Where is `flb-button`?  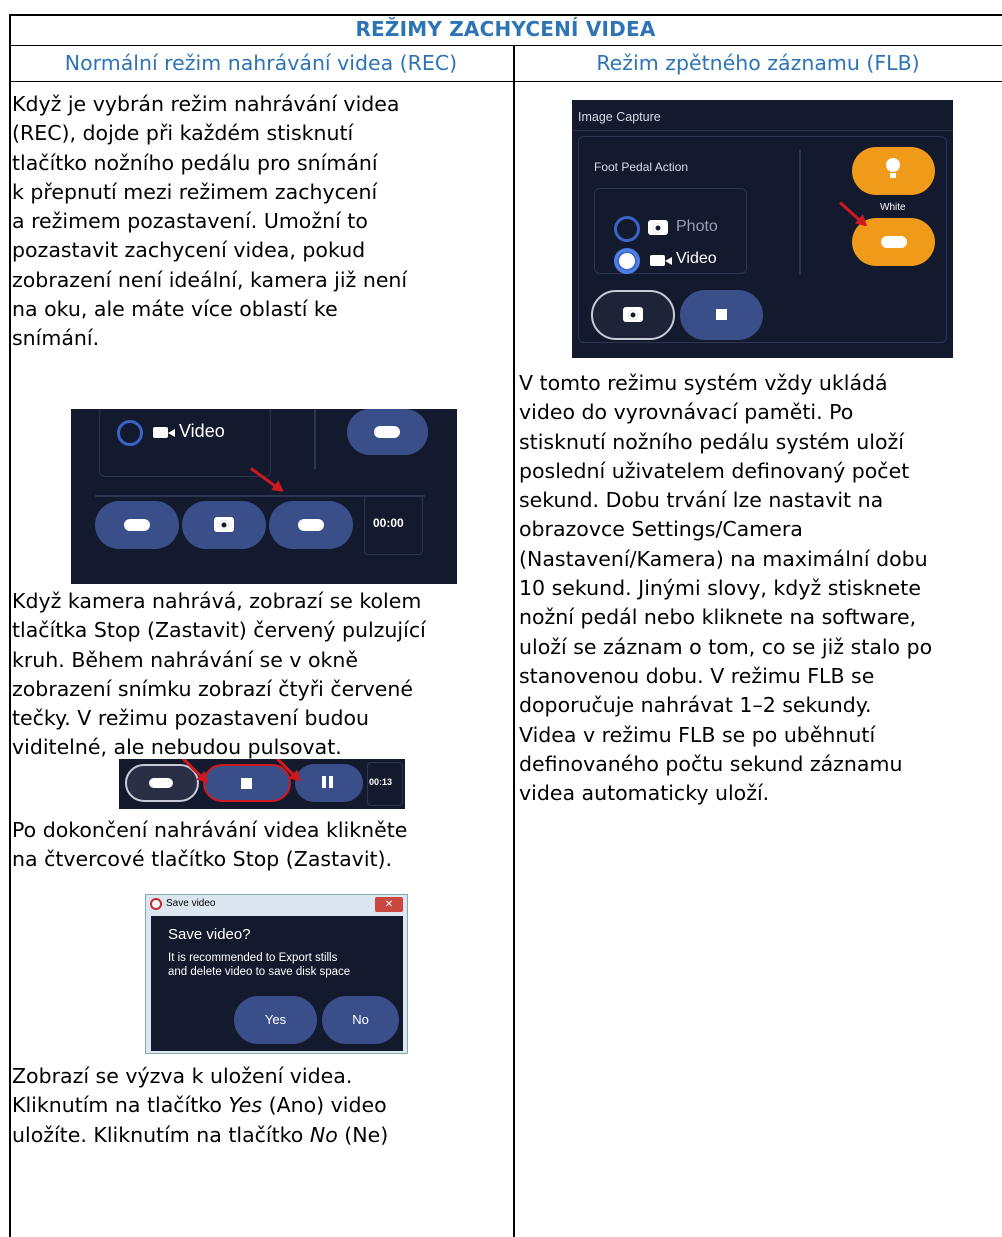
flb-button is located at coordinates (387, 432).